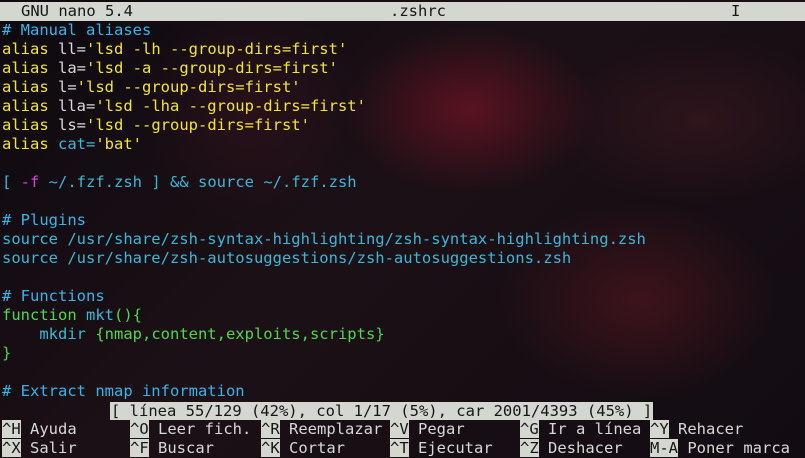  What do you see at coordinates (418, 11) in the screenshot?
I see `file-name: .zshrc` at bounding box center [418, 11].